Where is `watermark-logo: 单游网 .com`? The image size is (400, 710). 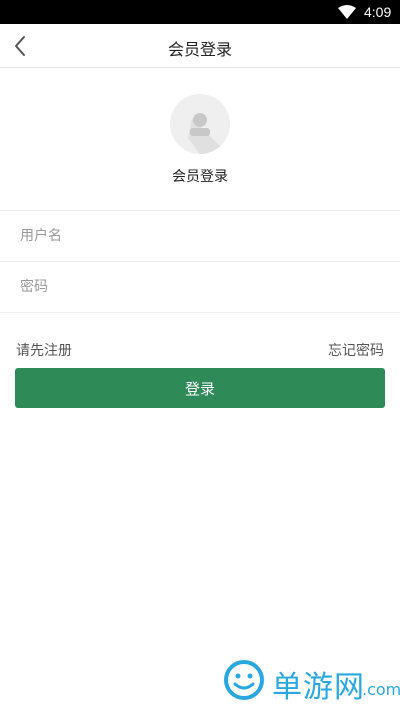
watermark-logo: 单游网 .com is located at coordinates (311, 681).